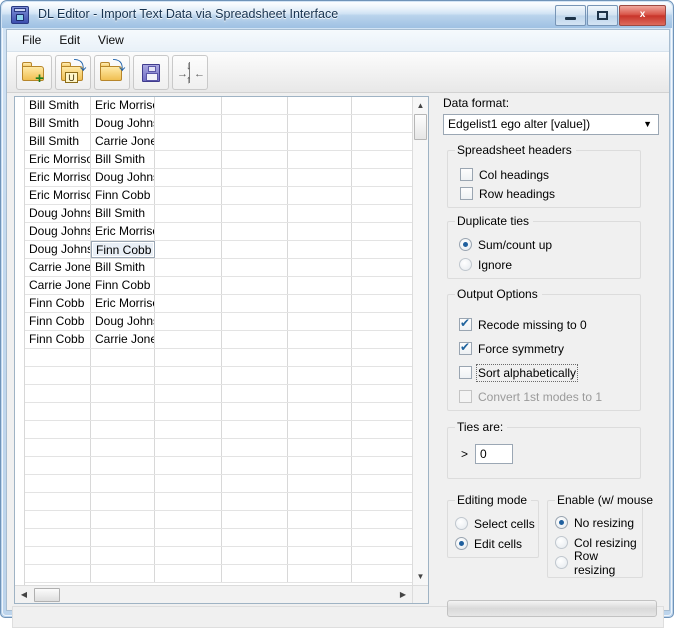  I want to click on table-row: Doug JohnsonFinn Cobb, so click(219, 250).